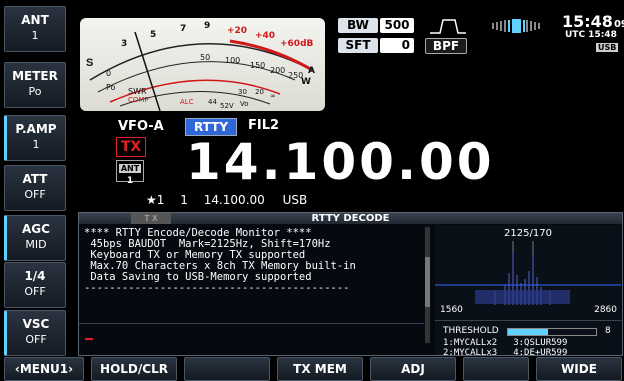  What do you see at coordinates (358, 25) in the screenshot?
I see `bw-label: BW` at bounding box center [358, 25].